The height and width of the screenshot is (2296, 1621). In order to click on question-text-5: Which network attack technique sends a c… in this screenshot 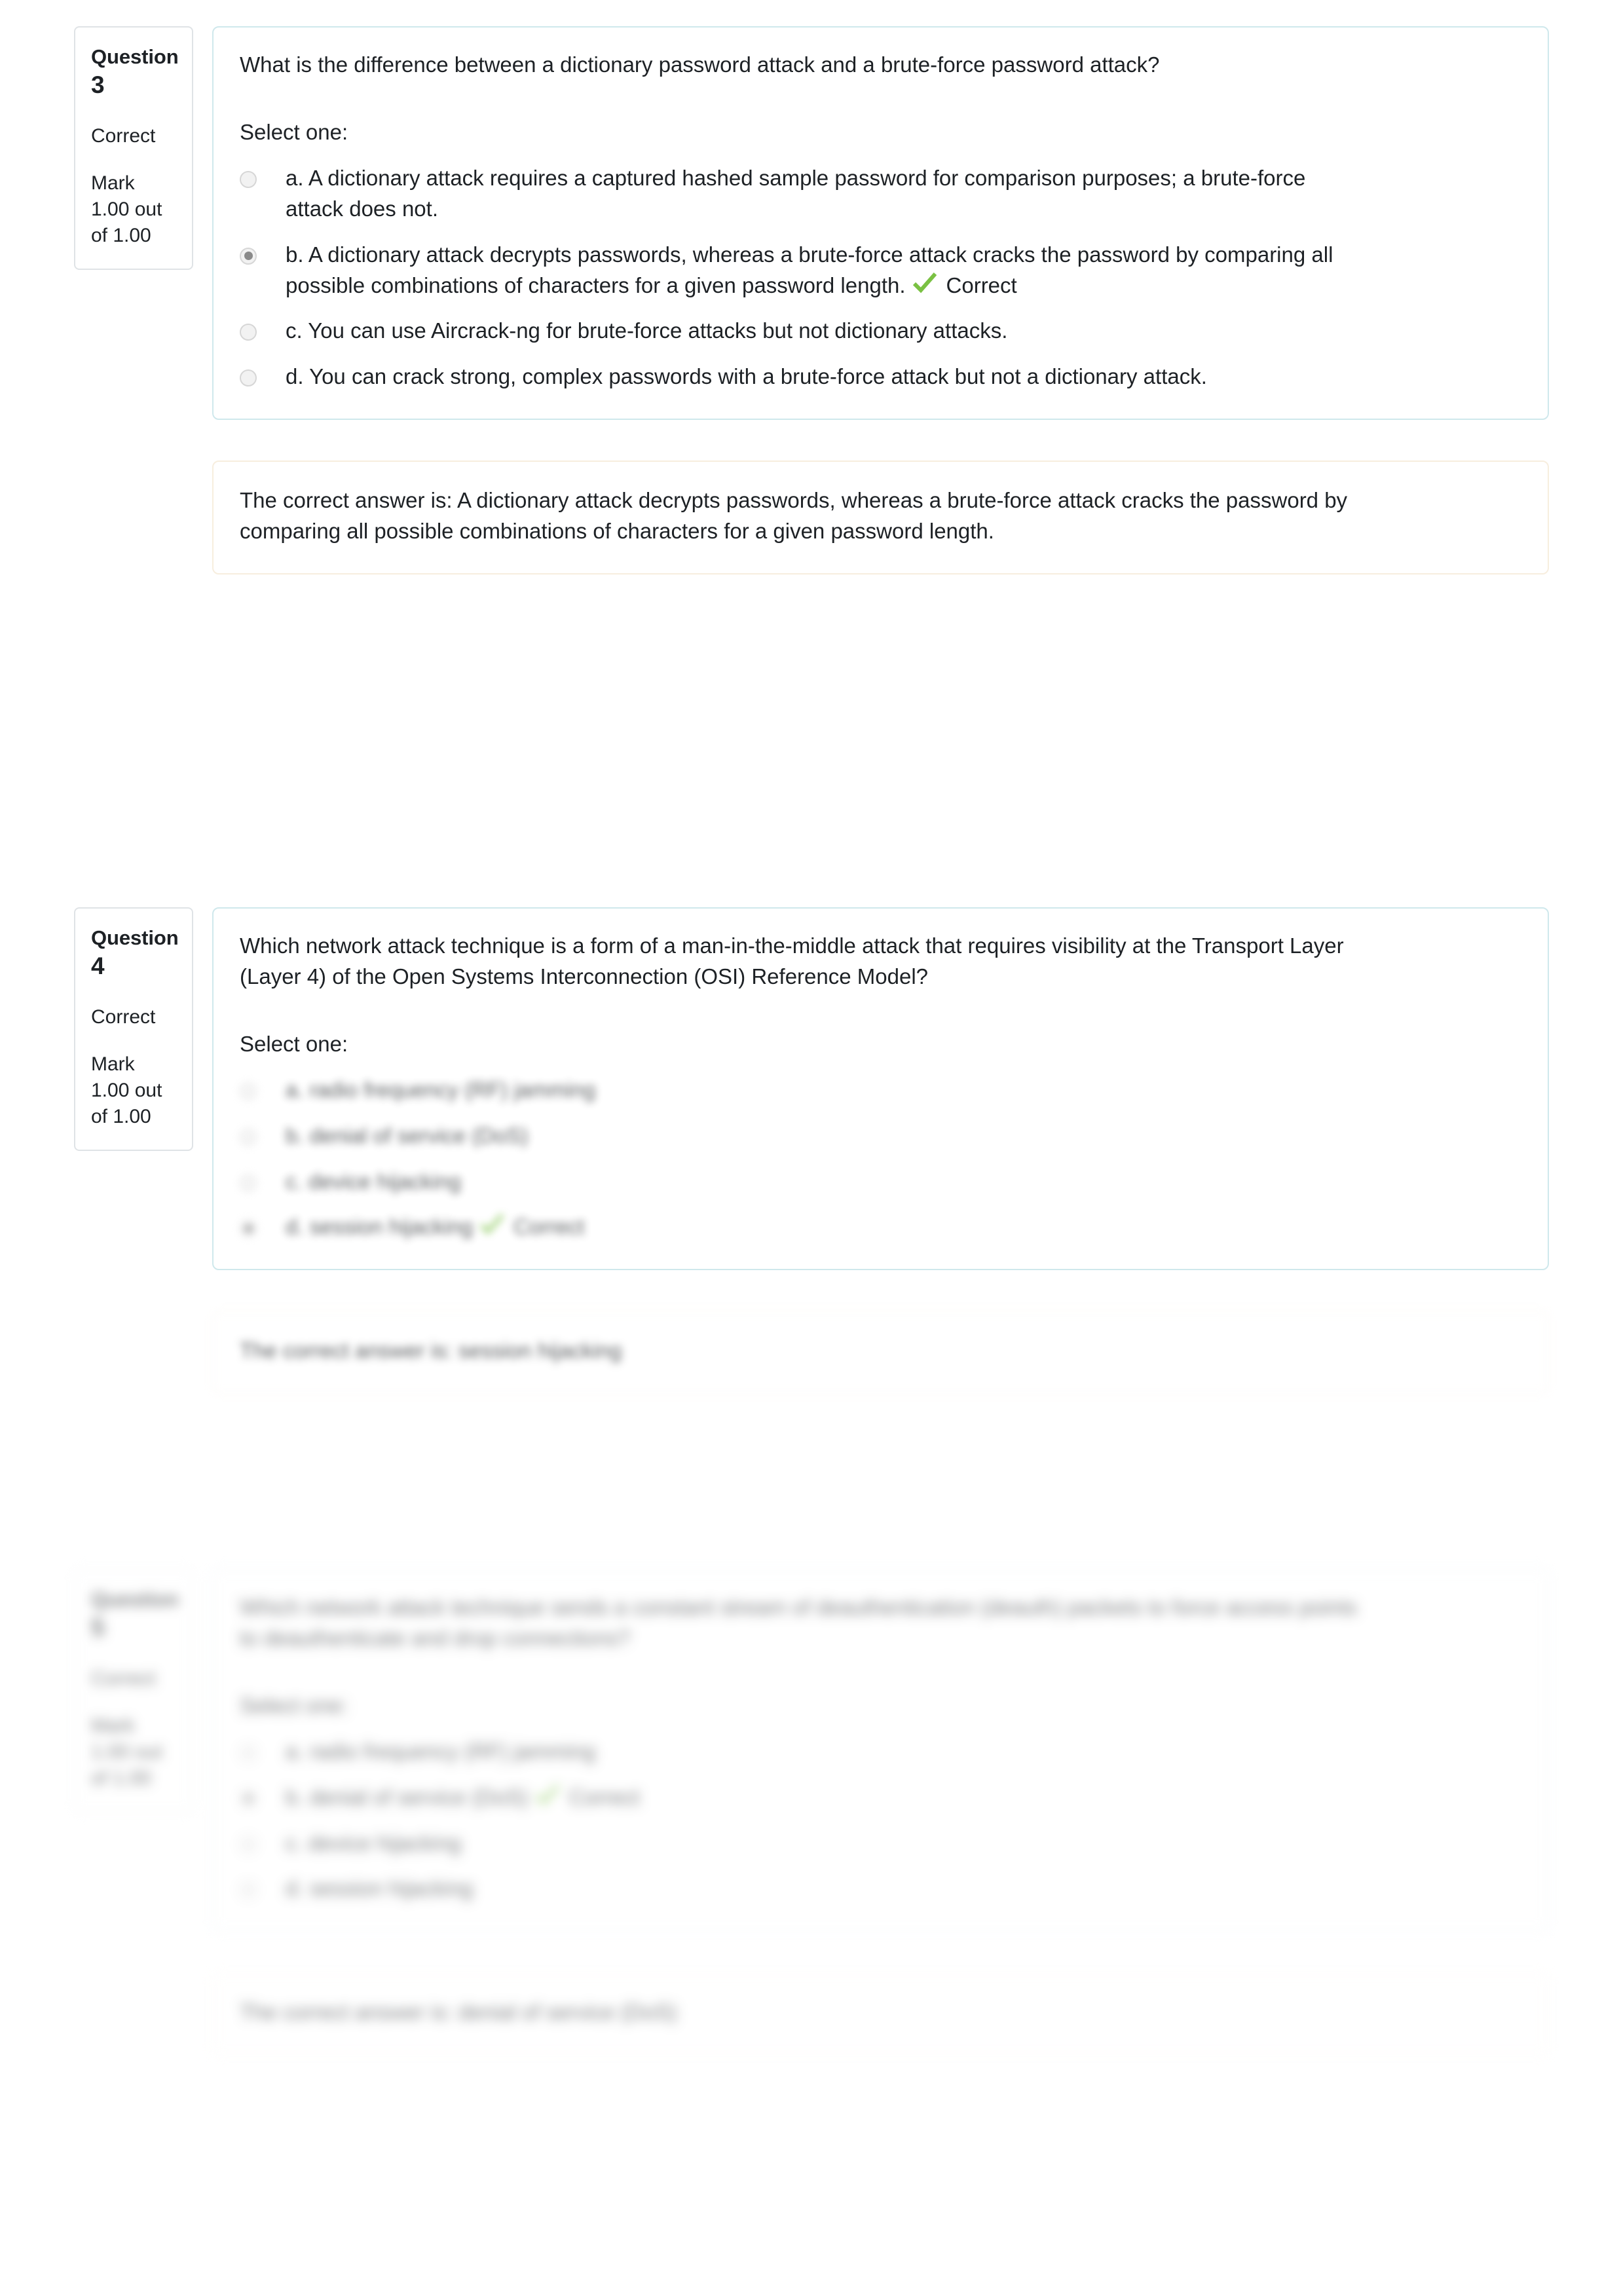, I will do `click(798, 1622)`.